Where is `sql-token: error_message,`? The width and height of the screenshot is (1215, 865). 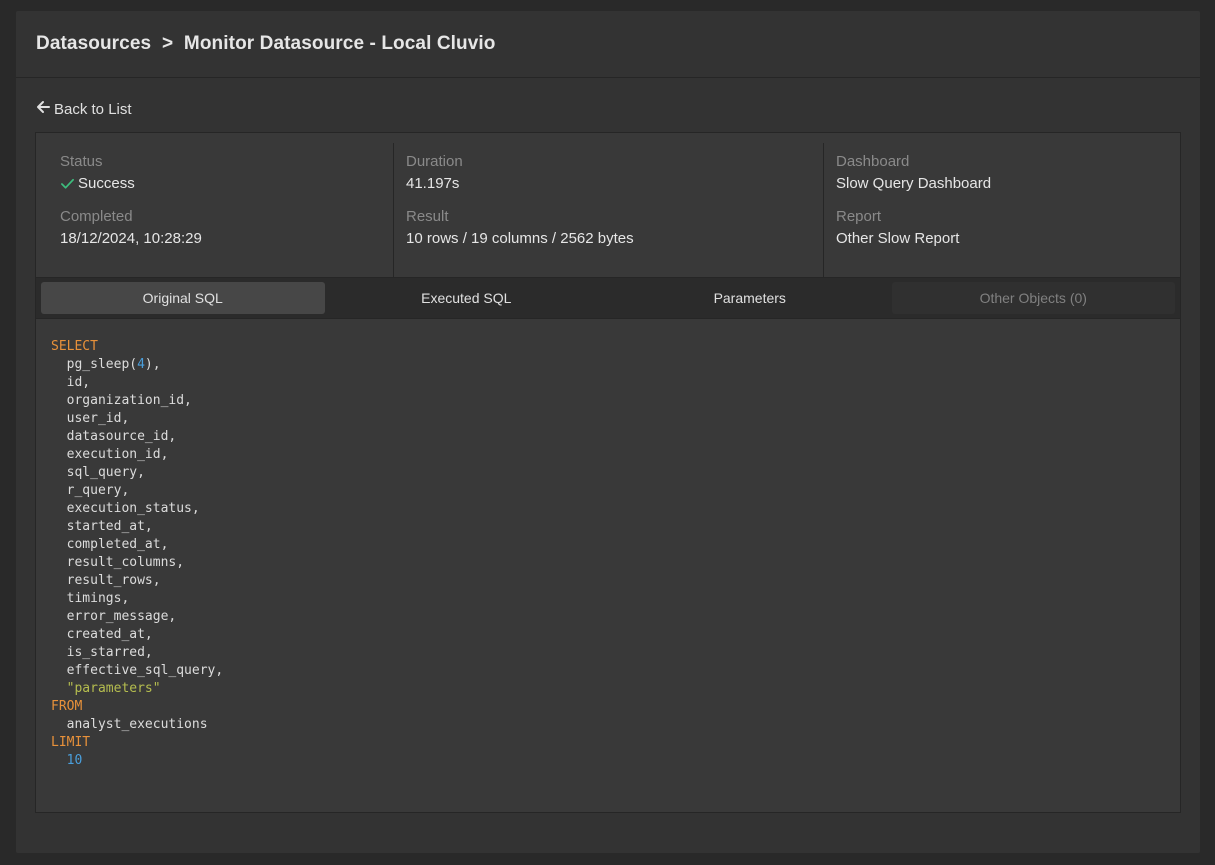 sql-token: error_message, is located at coordinates (114, 616).